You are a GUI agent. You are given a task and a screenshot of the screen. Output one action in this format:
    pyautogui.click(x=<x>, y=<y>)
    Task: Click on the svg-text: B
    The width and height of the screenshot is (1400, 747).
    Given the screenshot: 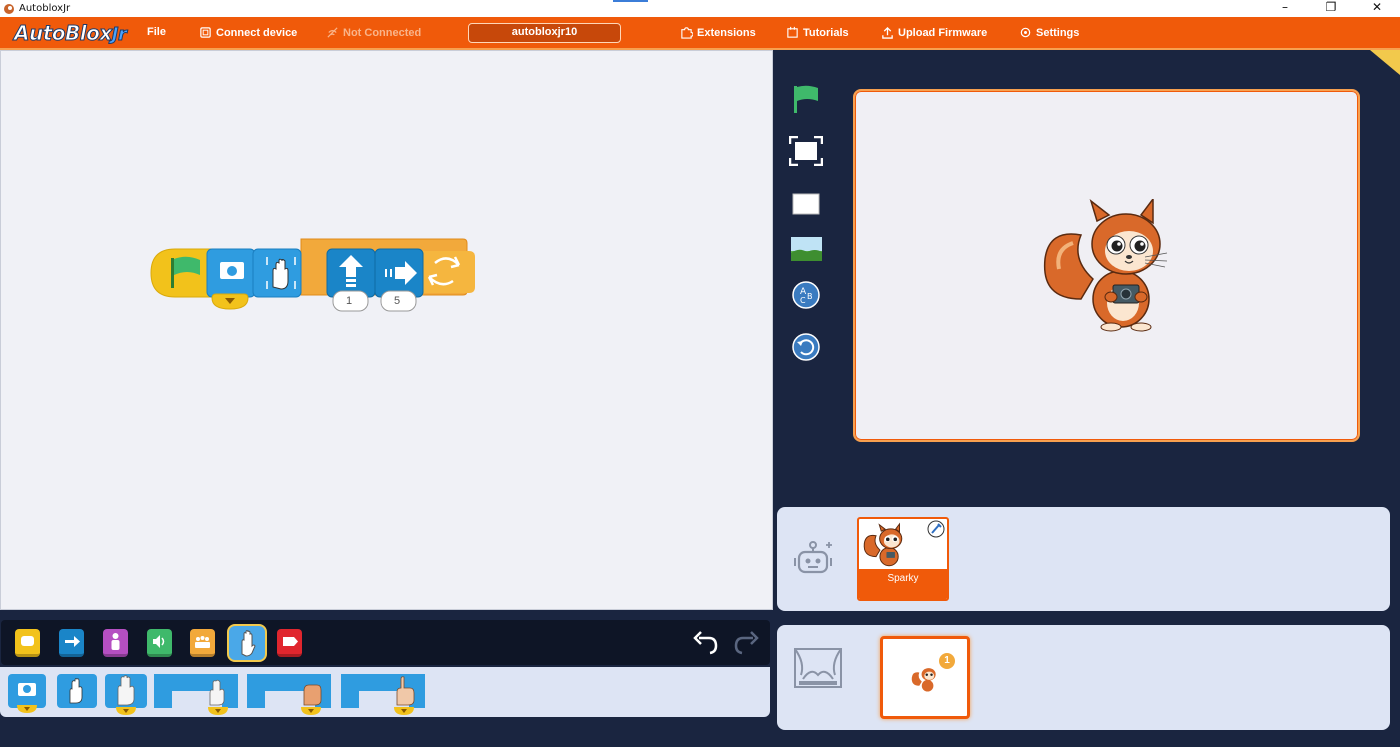 What is the action you would take?
    pyautogui.click(x=810, y=296)
    